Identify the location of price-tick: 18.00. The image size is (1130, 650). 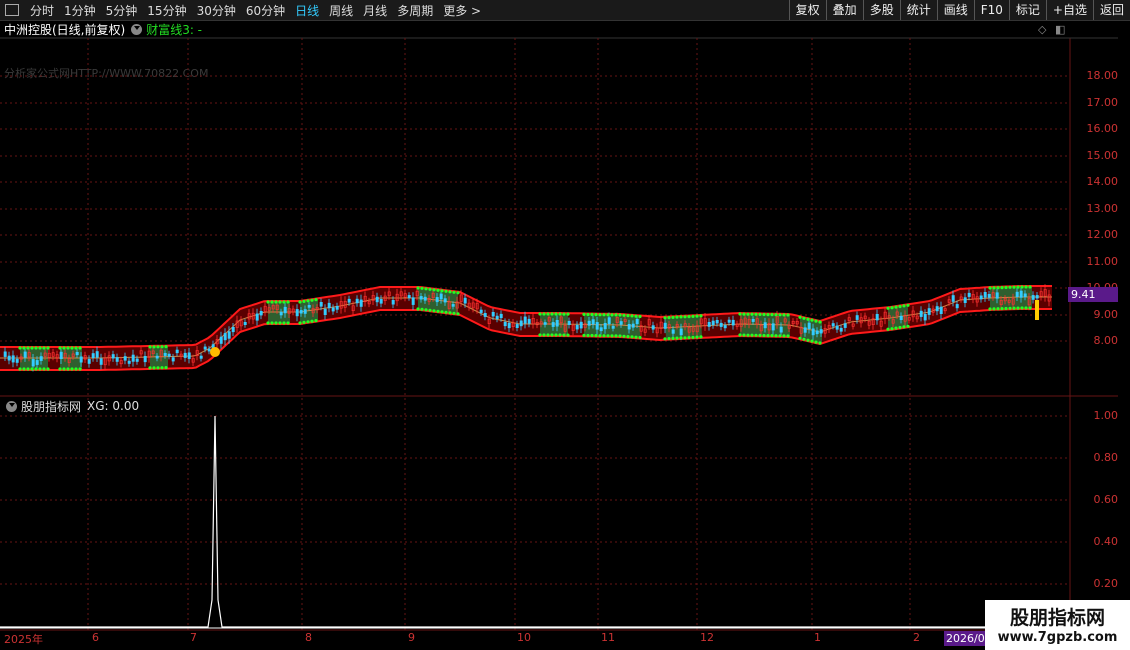
(1102, 75).